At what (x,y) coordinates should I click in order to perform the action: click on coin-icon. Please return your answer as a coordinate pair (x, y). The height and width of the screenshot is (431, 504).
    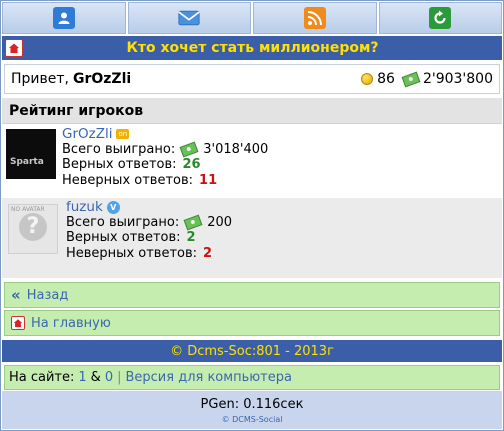
    Looking at the image, I should click on (367, 79).